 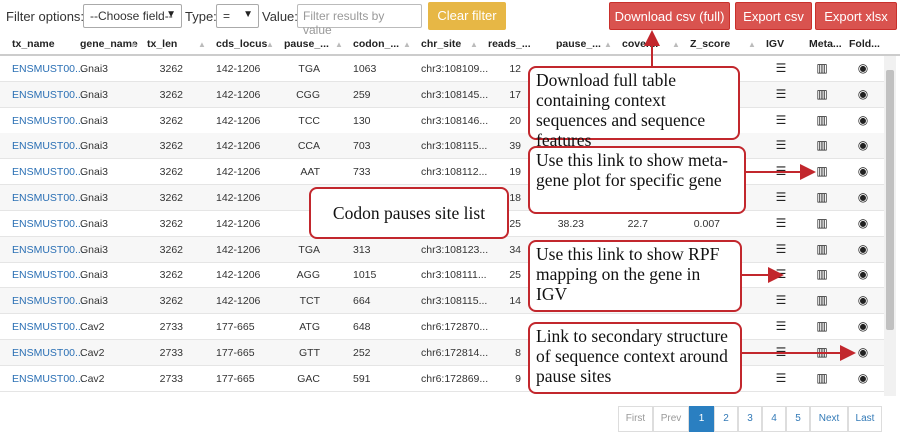 What do you see at coordinates (441, 44) in the screenshot?
I see `column-header: chr_site` at bounding box center [441, 44].